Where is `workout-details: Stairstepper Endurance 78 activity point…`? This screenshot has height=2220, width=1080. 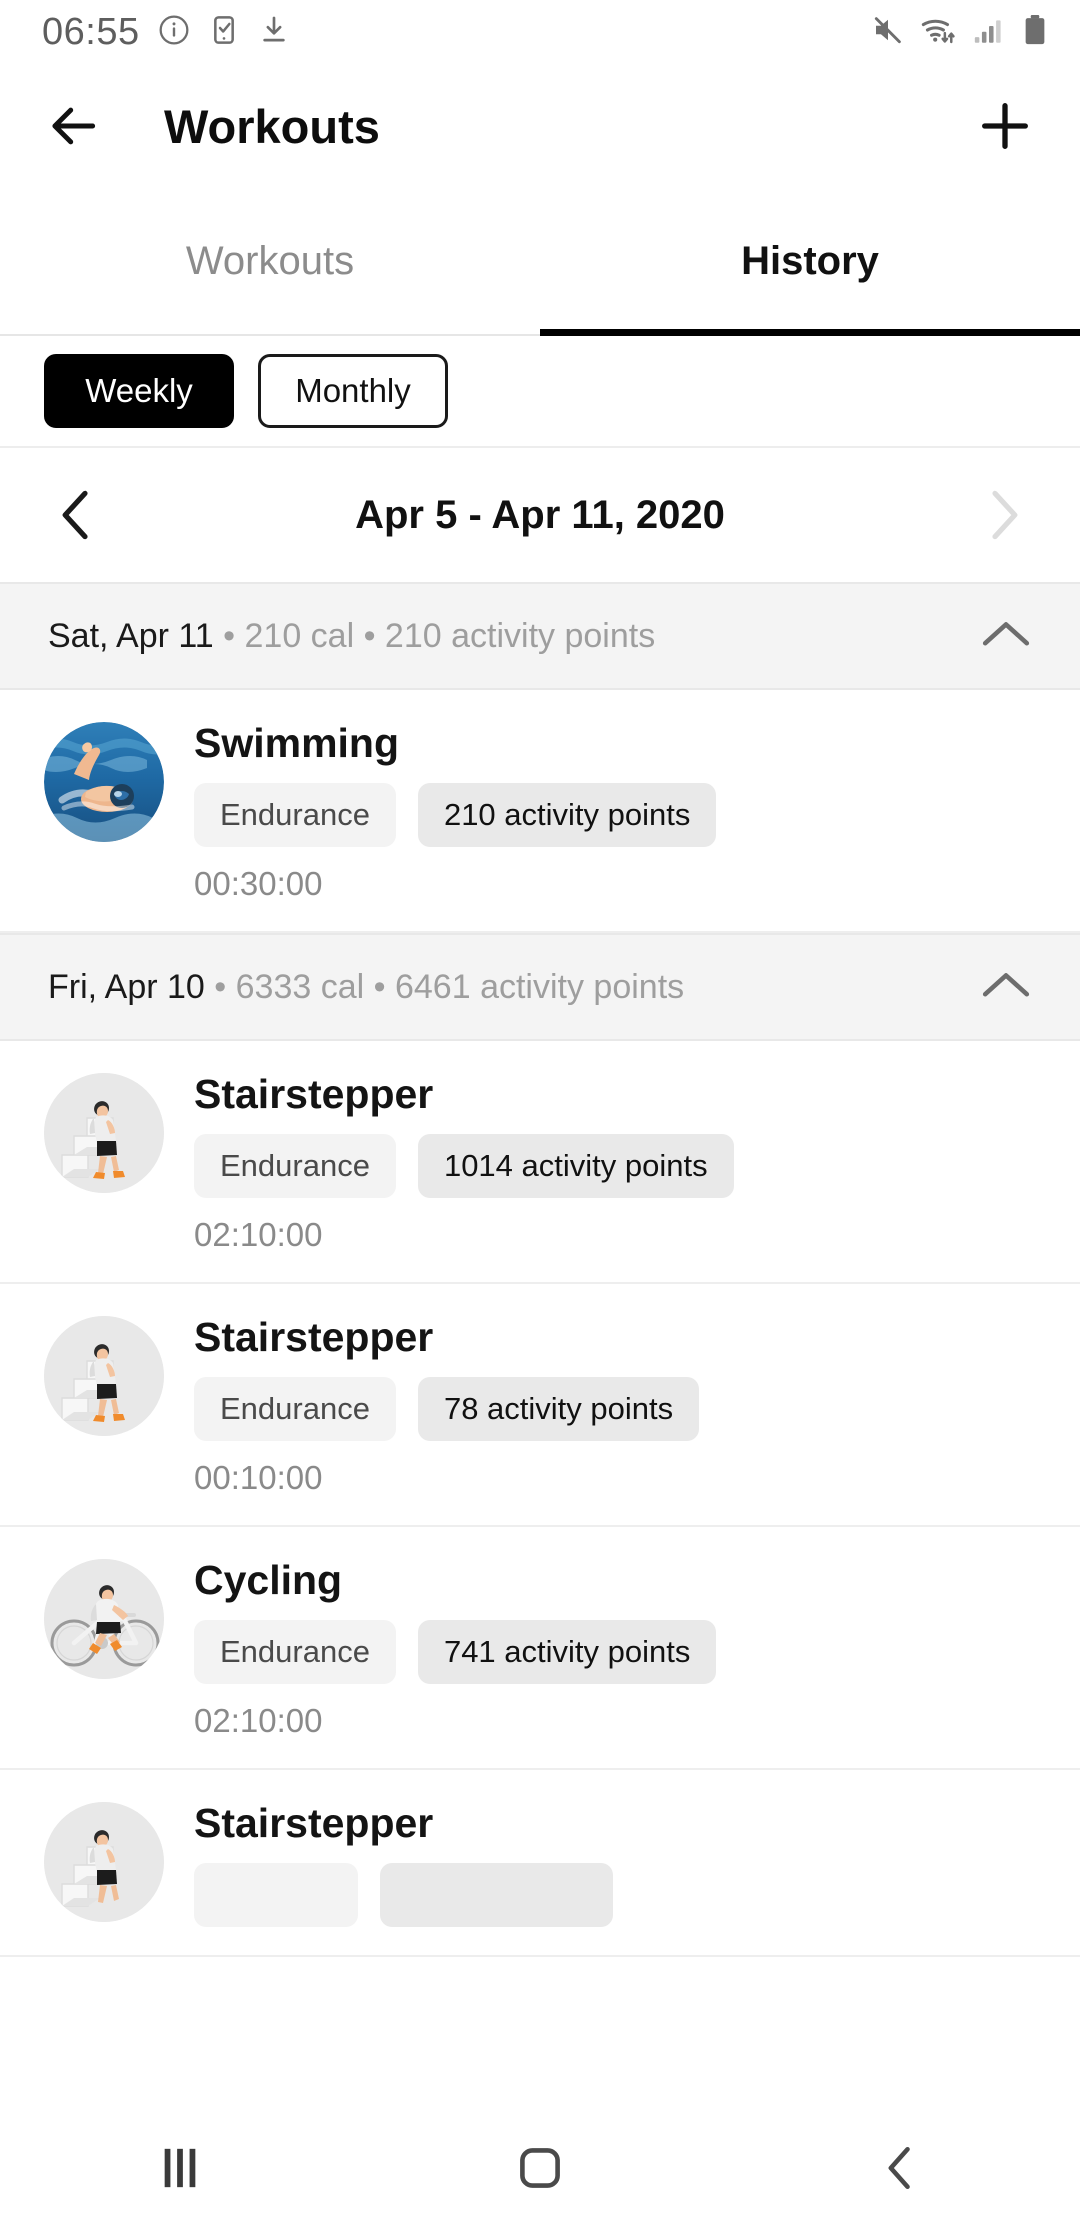
workout-details: Stairstepper Endurance 78 activity point… is located at coordinates (615, 1406).